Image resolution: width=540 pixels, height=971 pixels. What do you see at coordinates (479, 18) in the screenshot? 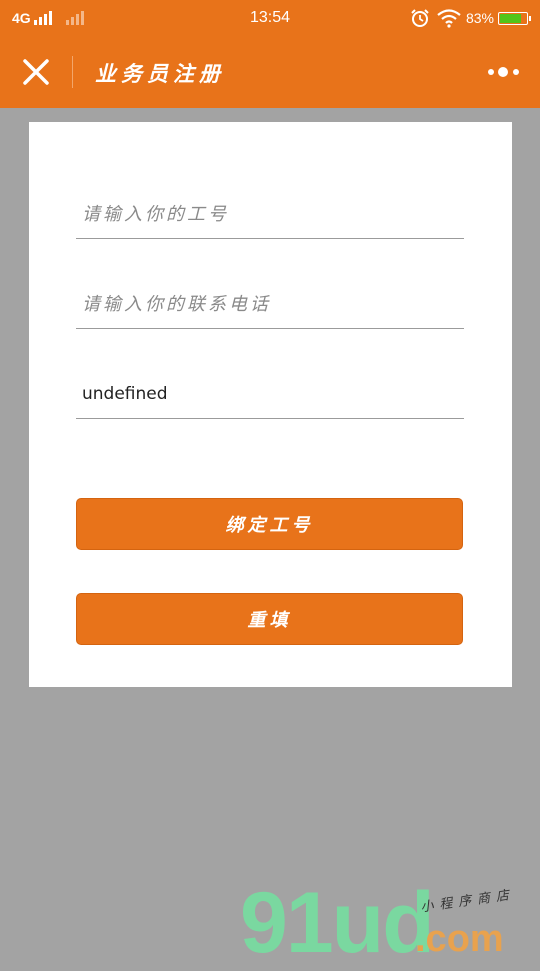
I see `battery-percent: 83%` at bounding box center [479, 18].